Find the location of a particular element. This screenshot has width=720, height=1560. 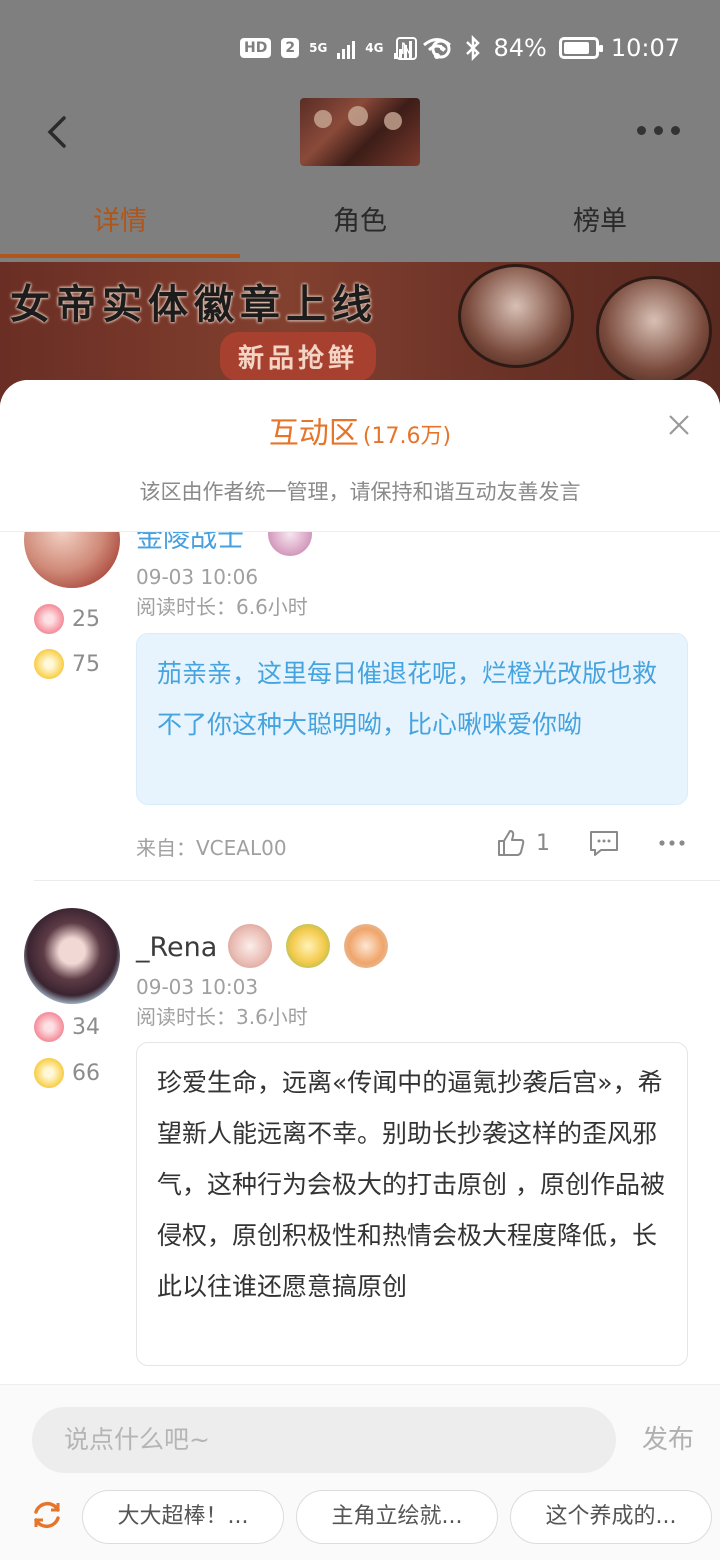

comment-input: 说点什么吧~ is located at coordinates (324, 1440).